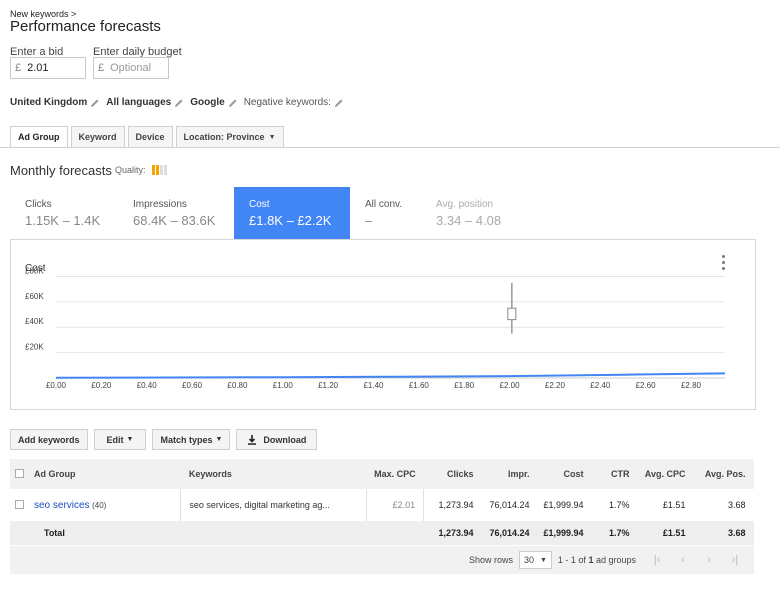 The height and width of the screenshot is (600, 780). What do you see at coordinates (481, 213) in the screenshot?
I see `metric-avg-position: Avg. position 3.34 – 4.08` at bounding box center [481, 213].